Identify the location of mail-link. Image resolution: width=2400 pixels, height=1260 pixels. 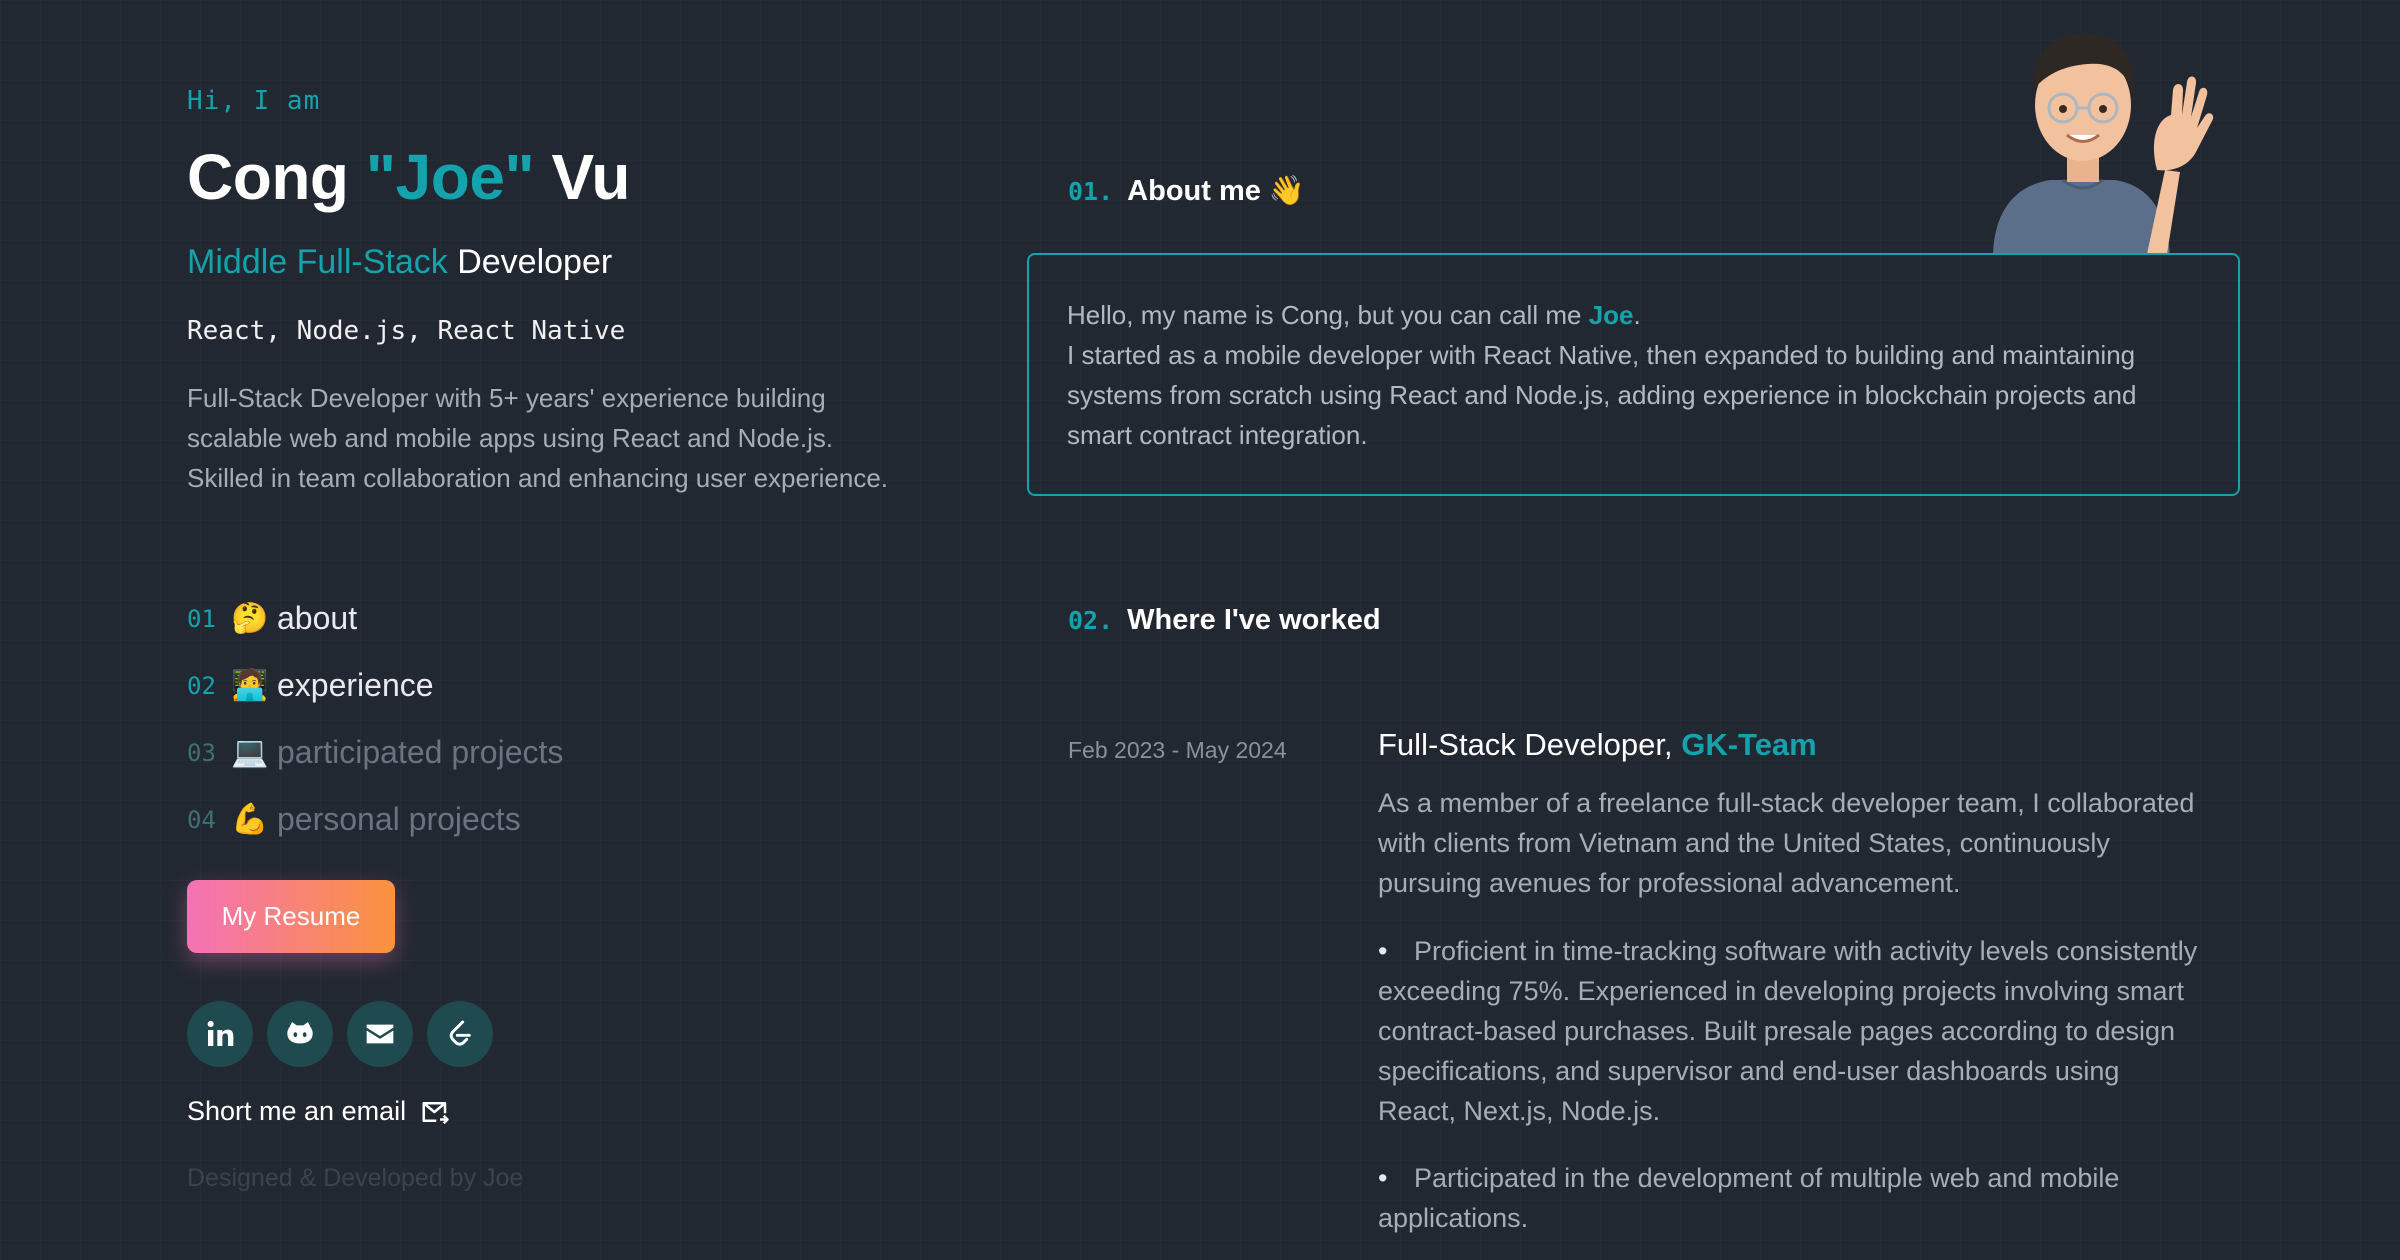
(380, 1034).